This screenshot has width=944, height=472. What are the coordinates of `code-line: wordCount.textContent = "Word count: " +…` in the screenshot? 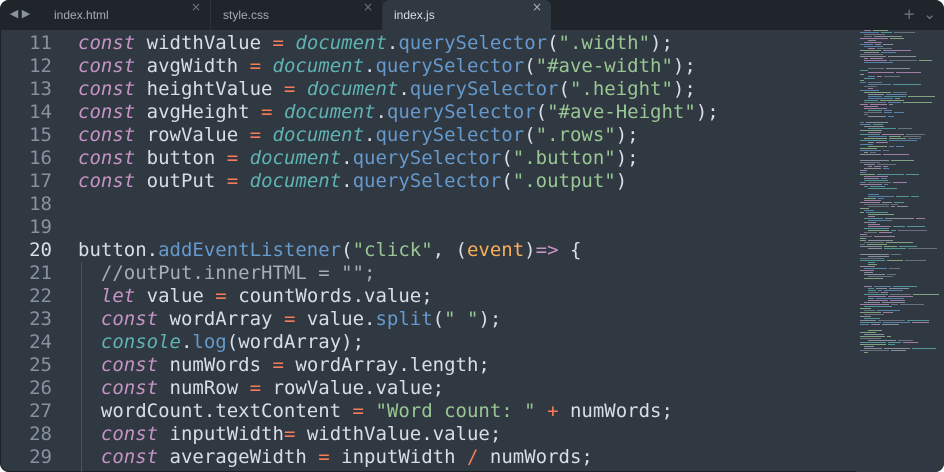 It's located at (375, 411).